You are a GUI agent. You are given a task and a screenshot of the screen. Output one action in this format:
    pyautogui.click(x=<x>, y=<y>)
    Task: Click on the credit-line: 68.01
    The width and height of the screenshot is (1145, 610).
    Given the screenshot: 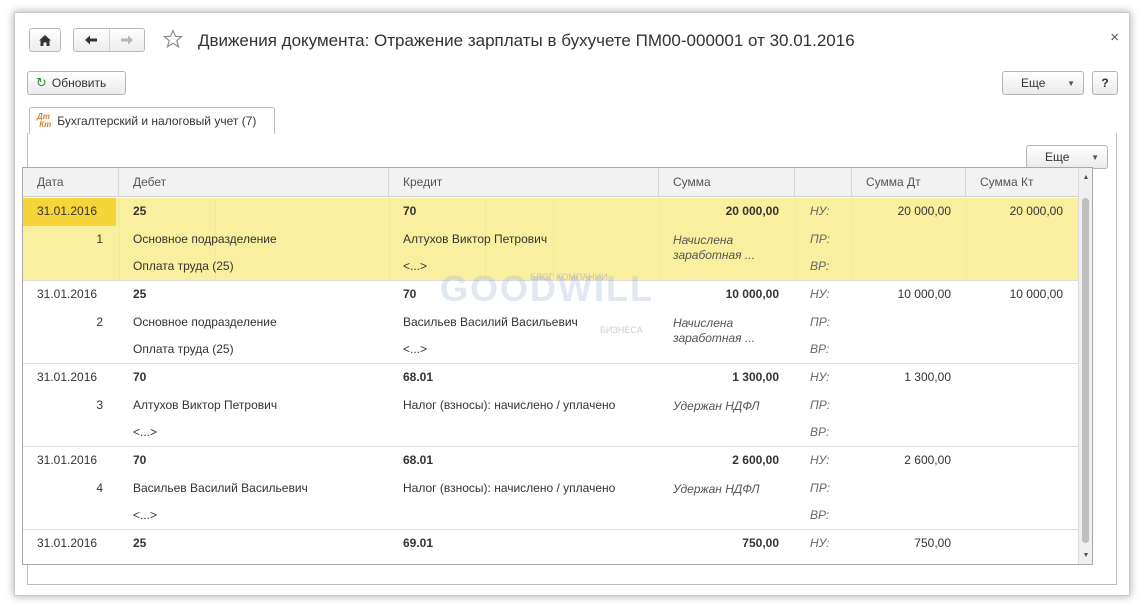 What is the action you would take?
    pyautogui.click(x=418, y=377)
    